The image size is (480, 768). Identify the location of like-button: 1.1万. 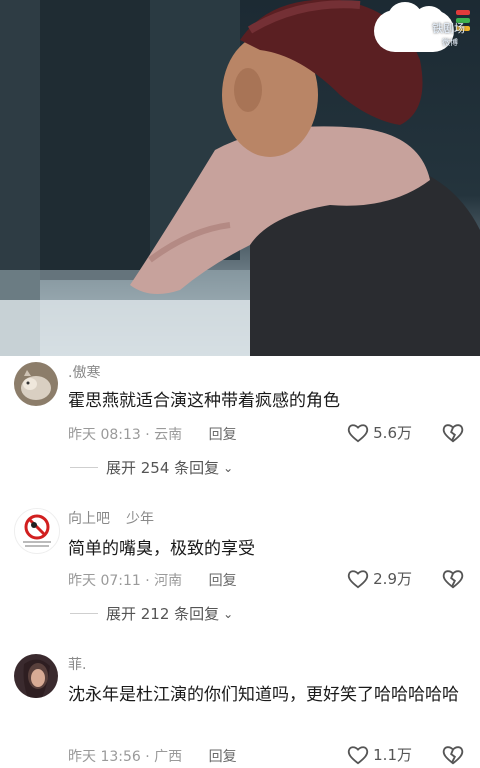
(379, 754).